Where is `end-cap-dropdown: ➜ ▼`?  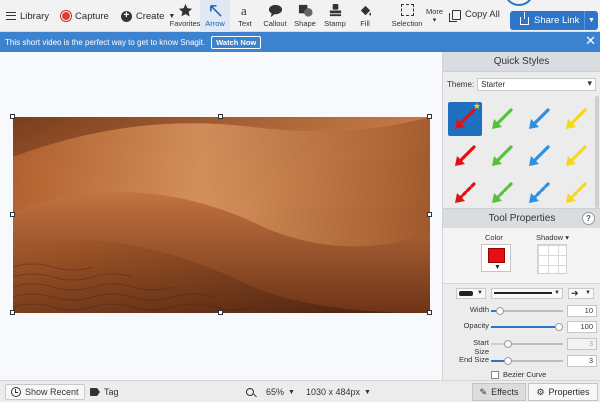 end-cap-dropdown: ➜ ▼ is located at coordinates (581, 293).